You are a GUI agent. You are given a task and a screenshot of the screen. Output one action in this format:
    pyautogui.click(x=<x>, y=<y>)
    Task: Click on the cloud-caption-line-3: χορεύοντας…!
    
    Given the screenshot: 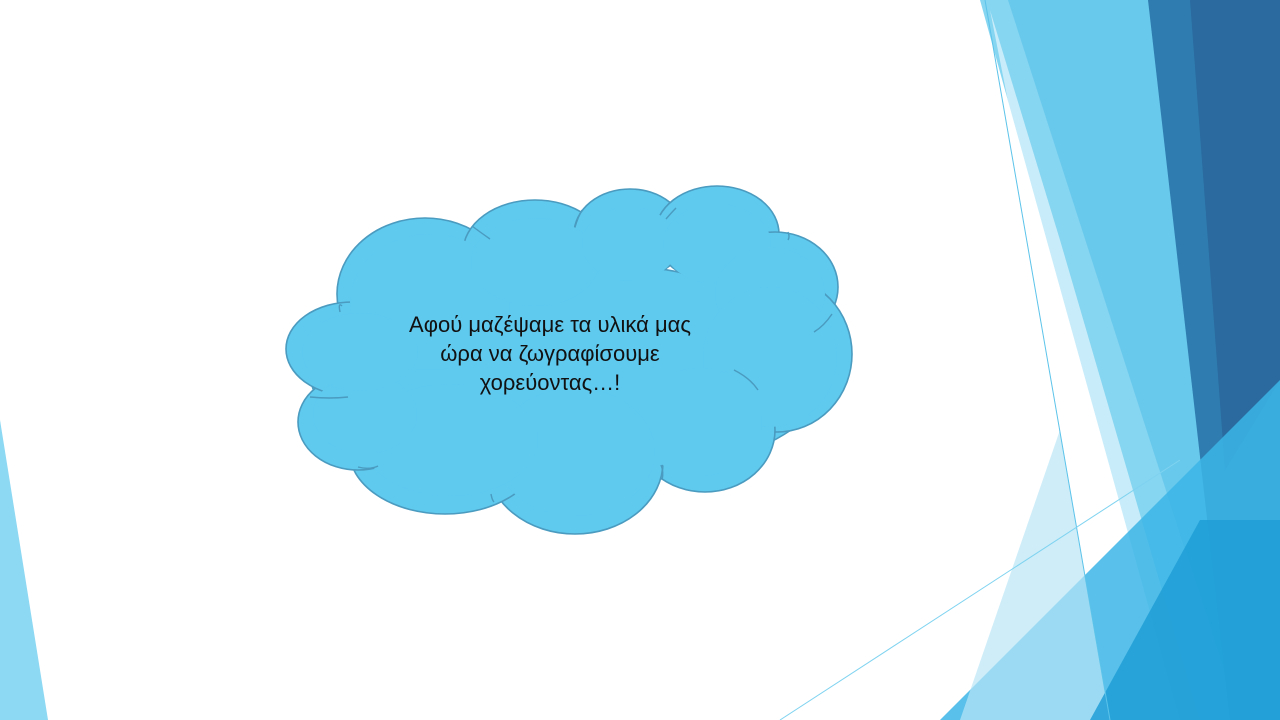 What is the action you would take?
    pyautogui.click(x=550, y=382)
    